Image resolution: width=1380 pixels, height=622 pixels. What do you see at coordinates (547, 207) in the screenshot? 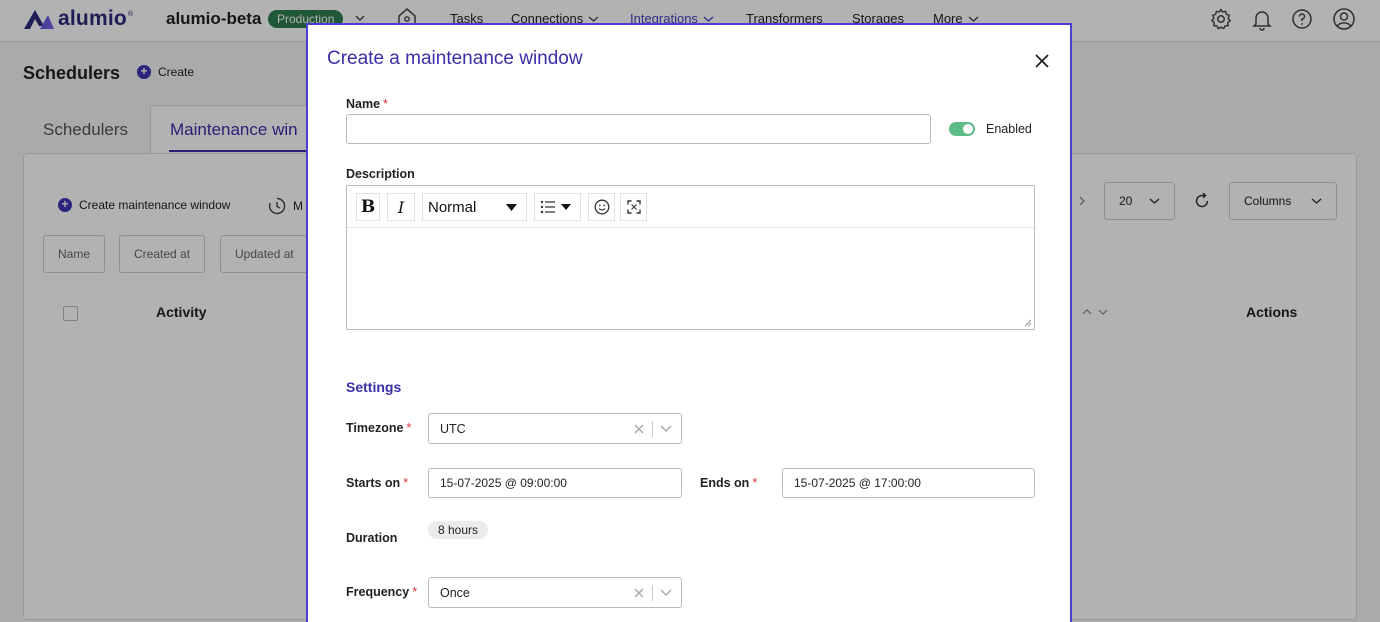
I see `list-icon` at bounding box center [547, 207].